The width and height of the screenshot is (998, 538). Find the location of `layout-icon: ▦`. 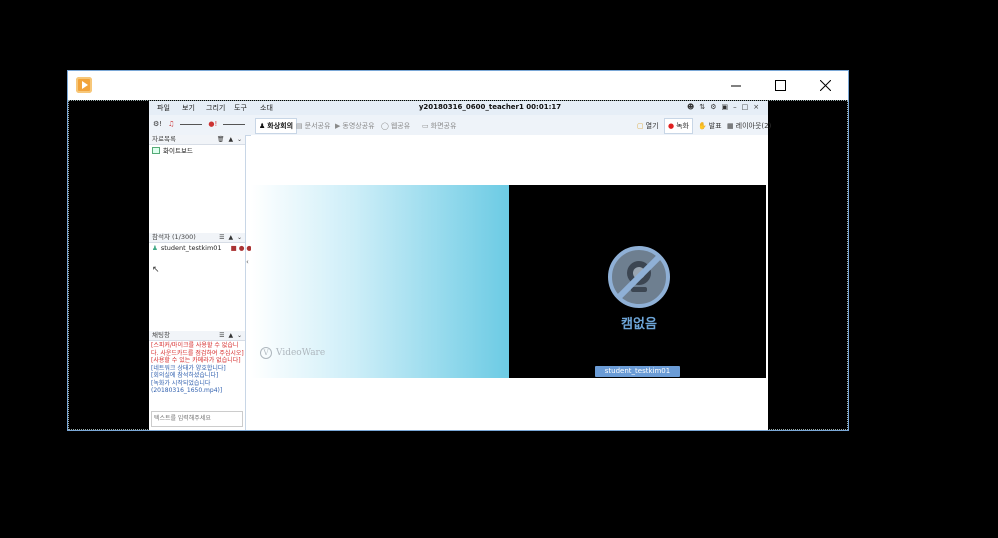

layout-icon: ▦ is located at coordinates (730, 126).